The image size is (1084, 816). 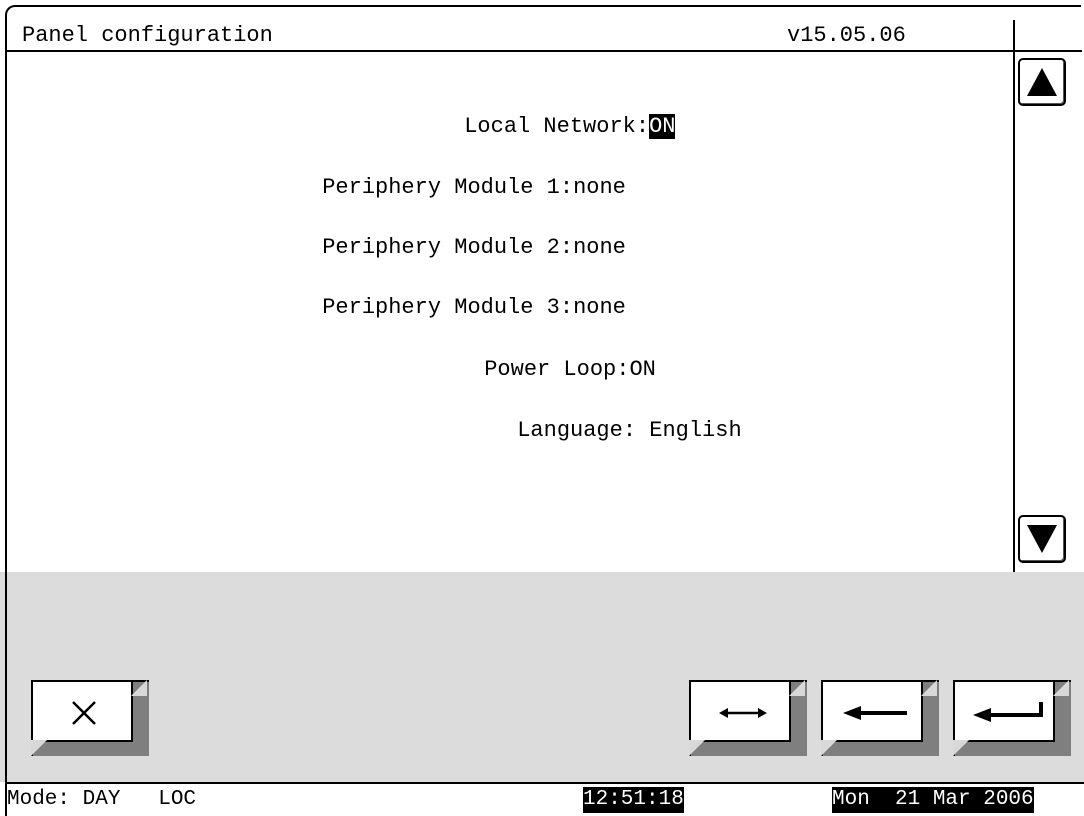 What do you see at coordinates (448, 307) in the screenshot?
I see `setting-label: Periphery Module 3:` at bounding box center [448, 307].